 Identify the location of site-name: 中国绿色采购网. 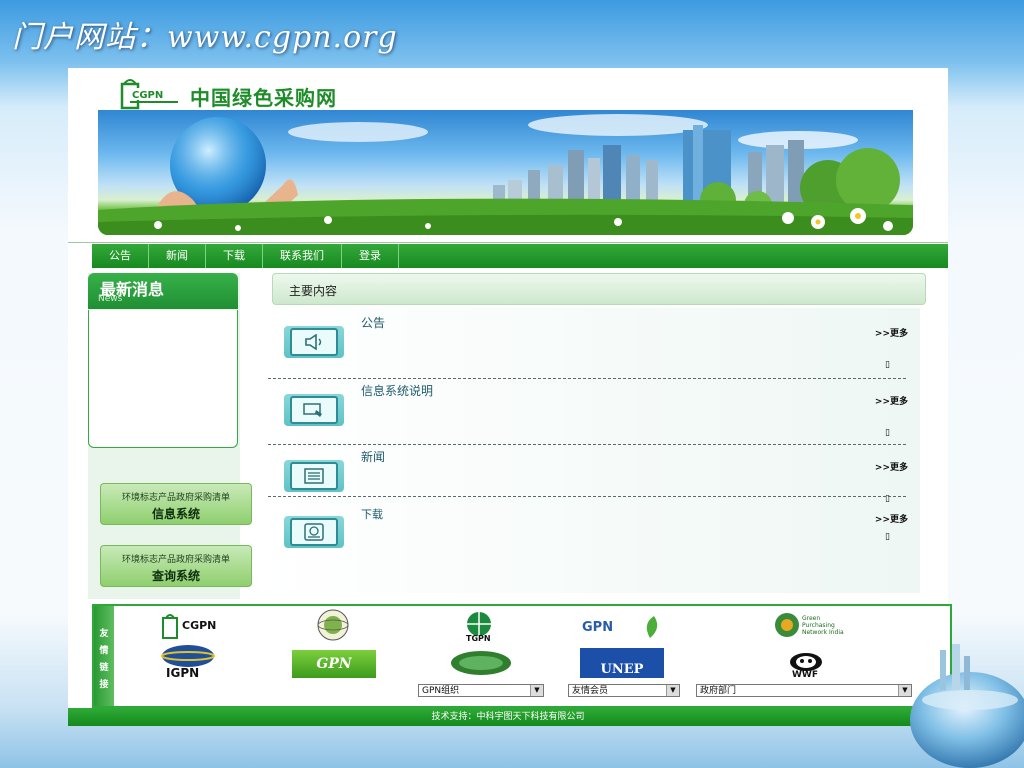
(263, 98).